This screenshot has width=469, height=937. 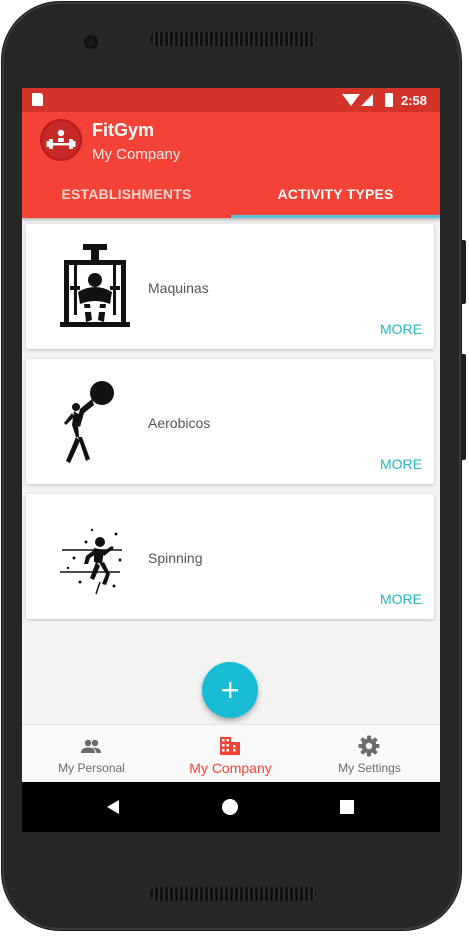 I want to click on spinning-icon, so click(x=95, y=556).